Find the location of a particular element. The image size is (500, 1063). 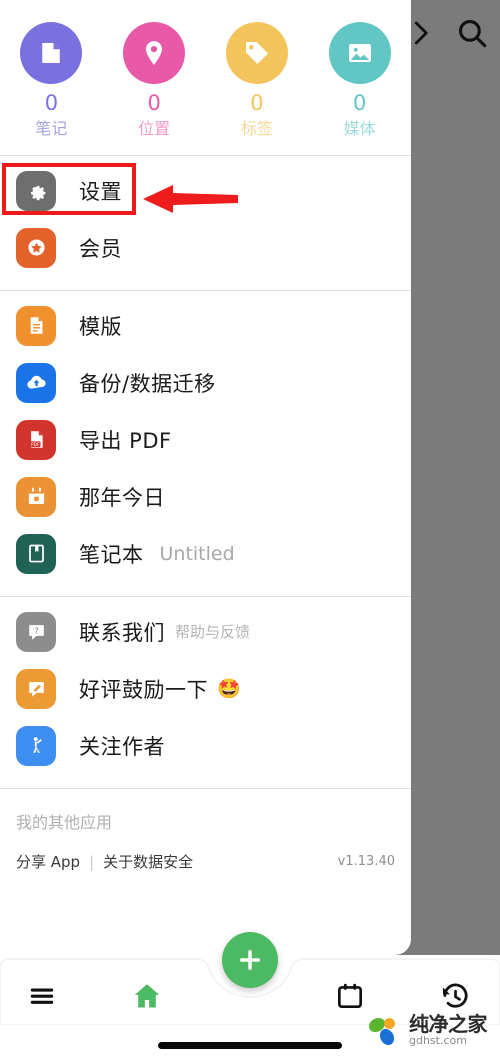

calendar-icon is located at coordinates (36, 496).